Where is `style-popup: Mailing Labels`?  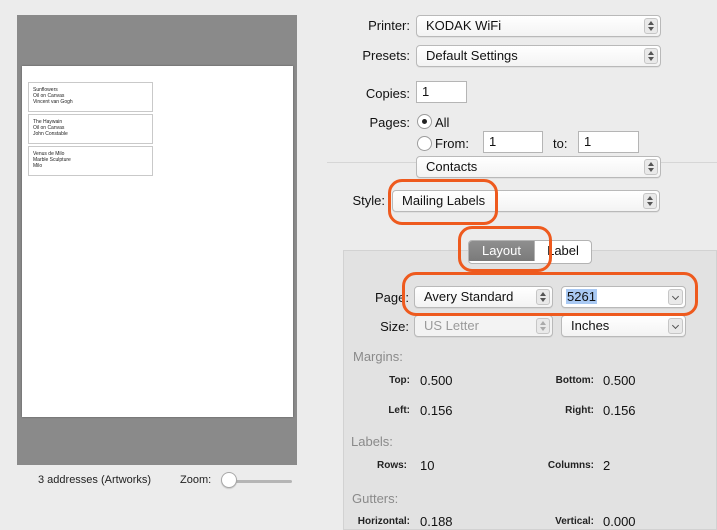
style-popup: Mailing Labels is located at coordinates (526, 201).